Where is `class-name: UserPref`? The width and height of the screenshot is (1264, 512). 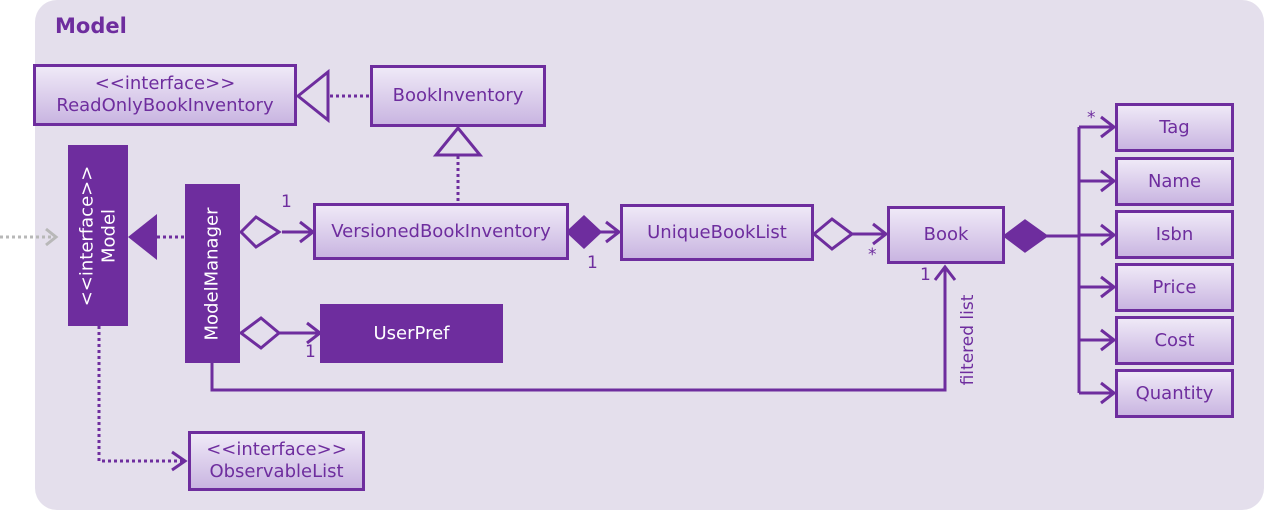 class-name: UserPref is located at coordinates (411, 333).